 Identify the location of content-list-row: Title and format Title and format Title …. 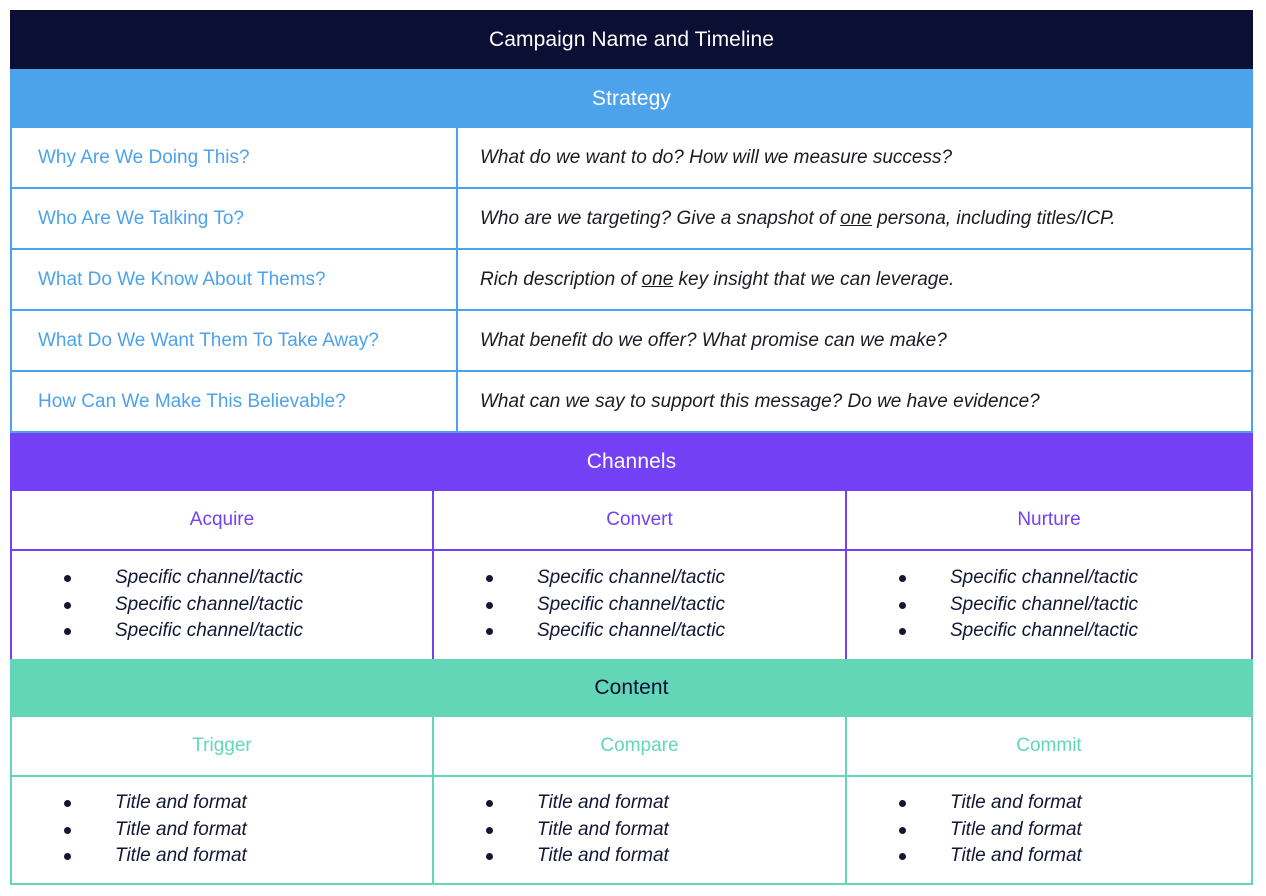
(631, 831).